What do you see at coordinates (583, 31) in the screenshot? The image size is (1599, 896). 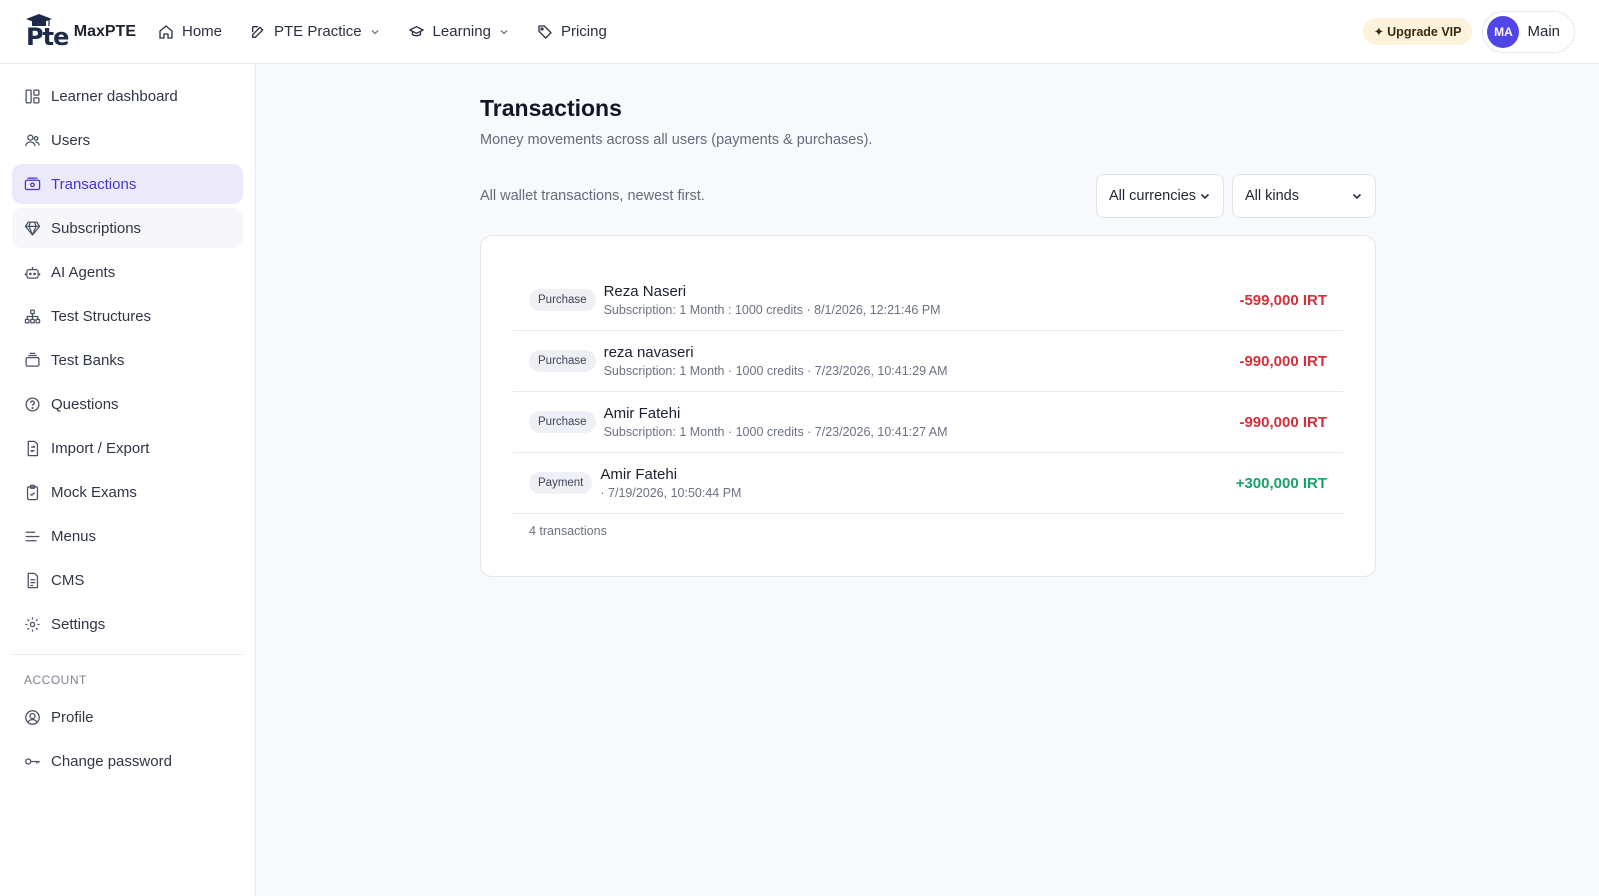 I see `nav-pricing-label: Pricing` at bounding box center [583, 31].